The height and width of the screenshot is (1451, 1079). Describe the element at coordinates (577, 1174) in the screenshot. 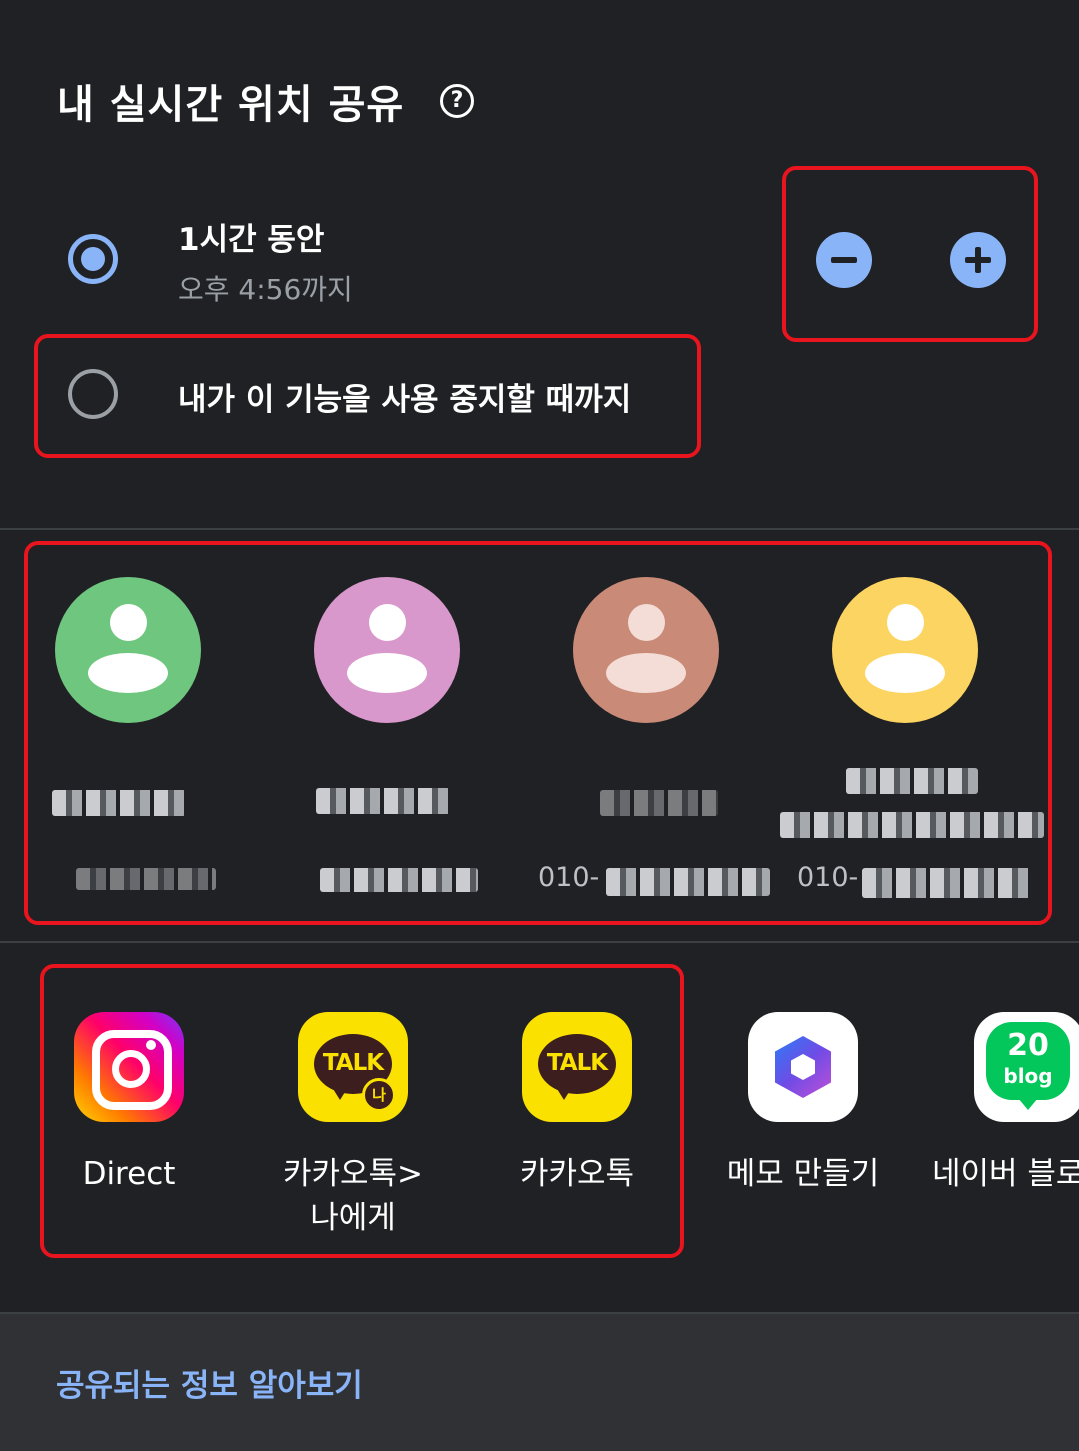

I see `app-label-kakaotalk: 카카오톡` at that location.